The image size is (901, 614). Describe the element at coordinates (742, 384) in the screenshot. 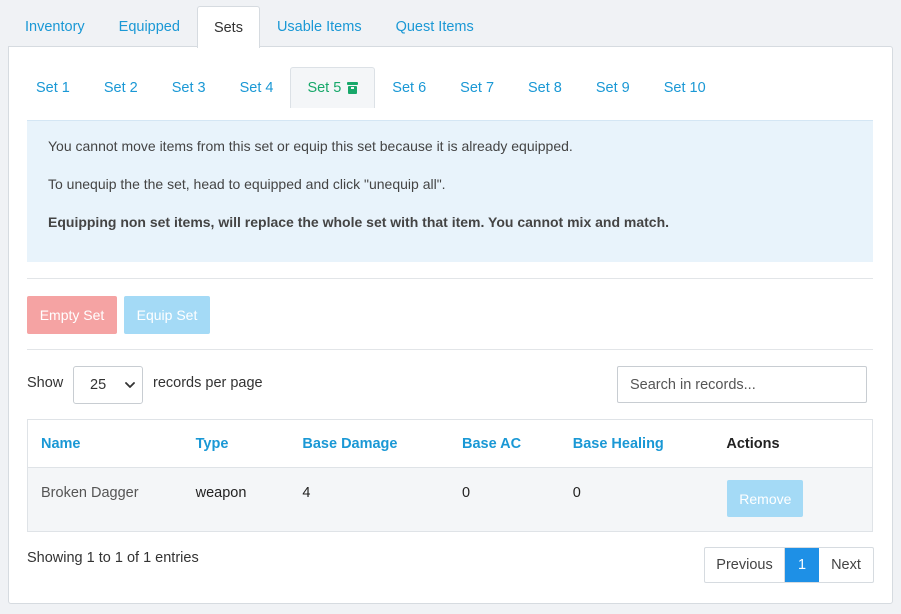

I see `search-input` at that location.